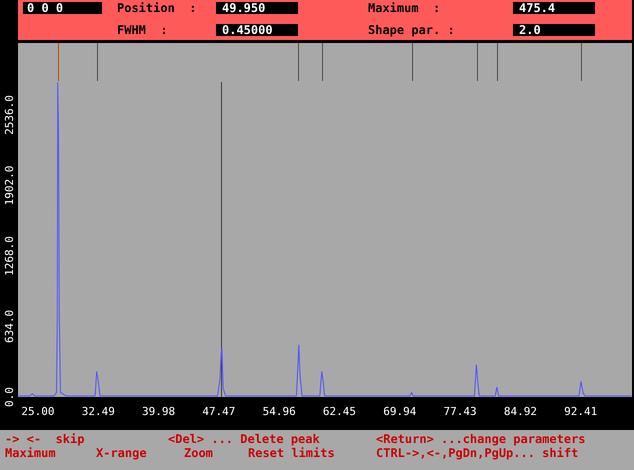 The height and width of the screenshot is (470, 634). I want to click on value-field: 0.45000, so click(257, 30).